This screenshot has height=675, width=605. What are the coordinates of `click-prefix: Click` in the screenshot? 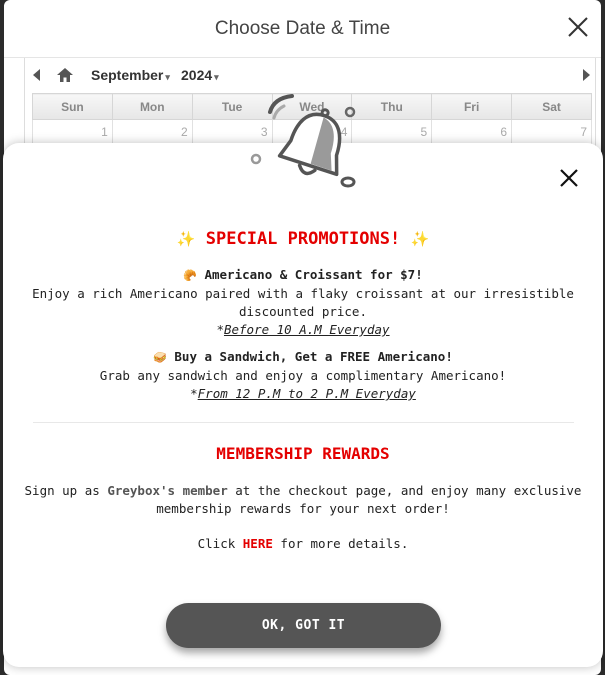 It's located at (220, 543).